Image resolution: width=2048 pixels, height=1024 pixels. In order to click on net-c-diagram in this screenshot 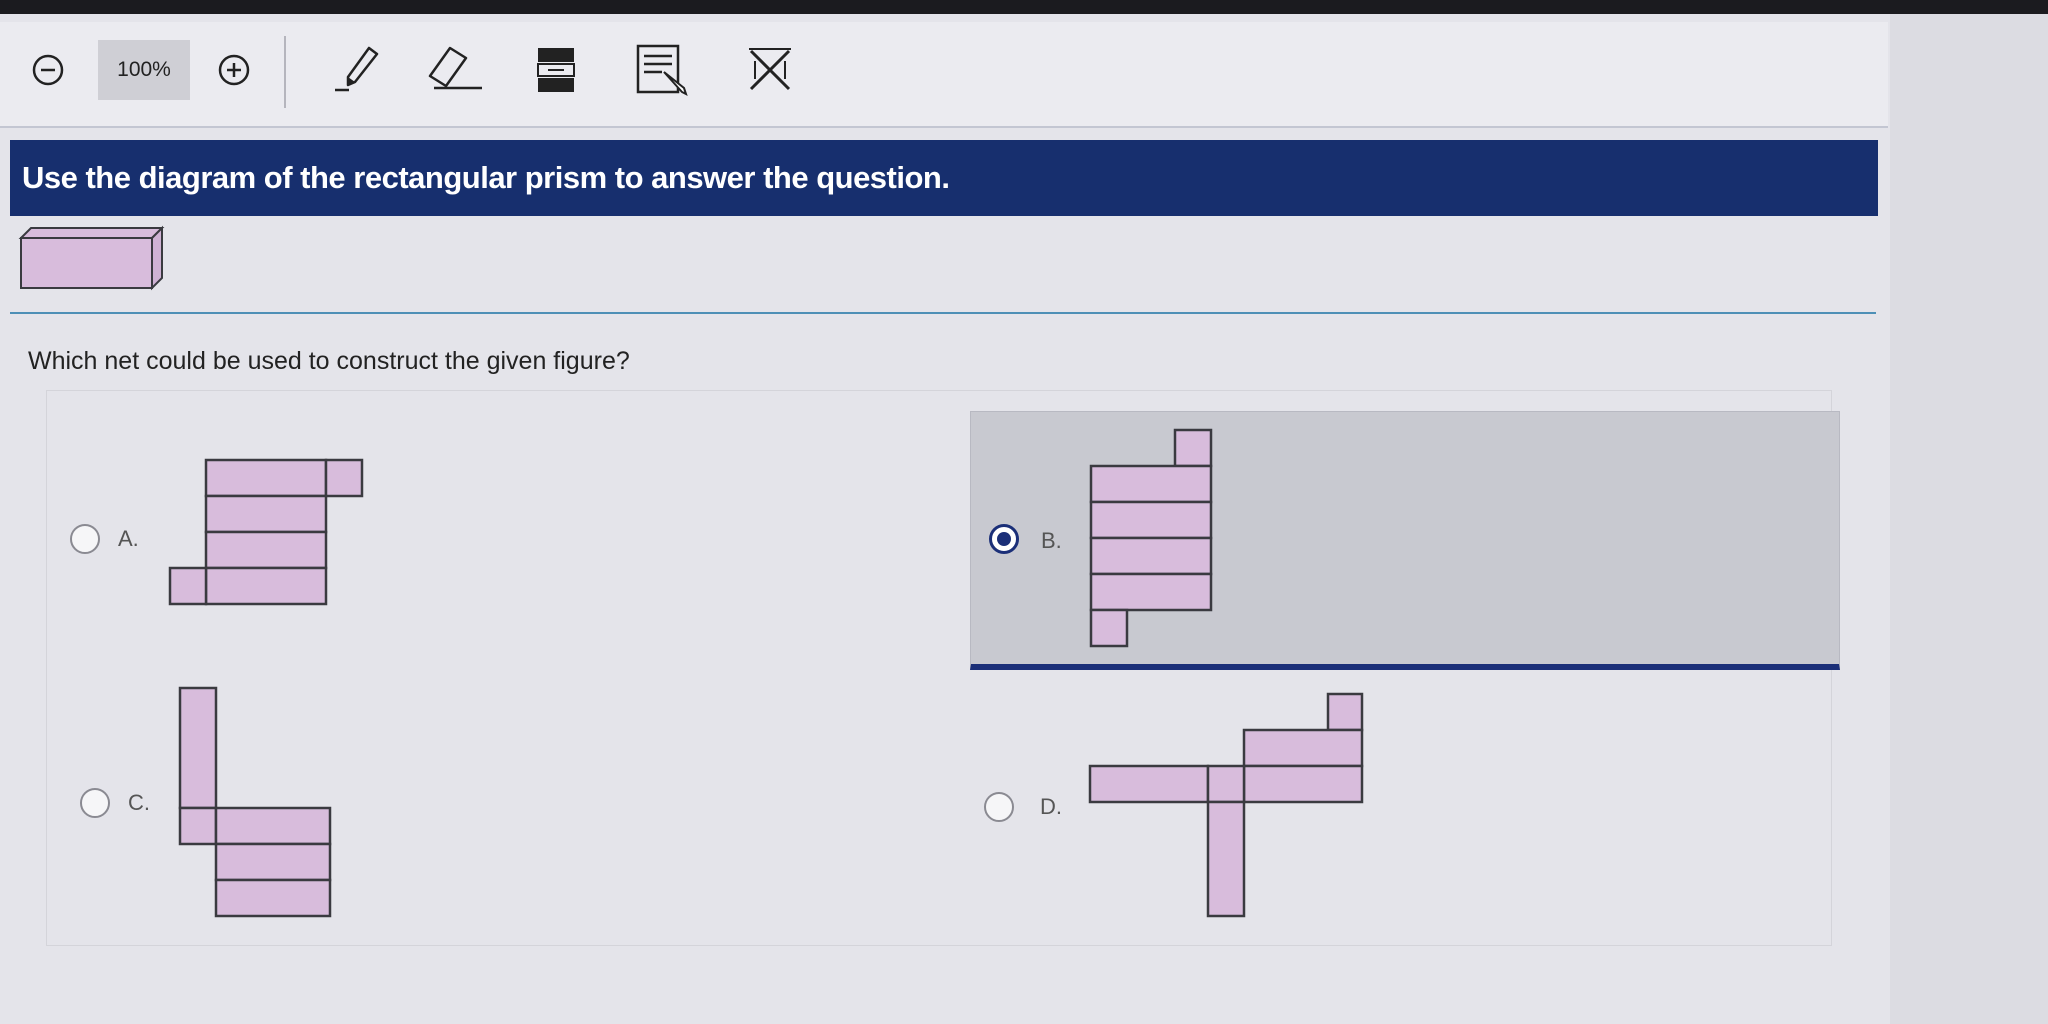, I will do `click(255, 802)`.